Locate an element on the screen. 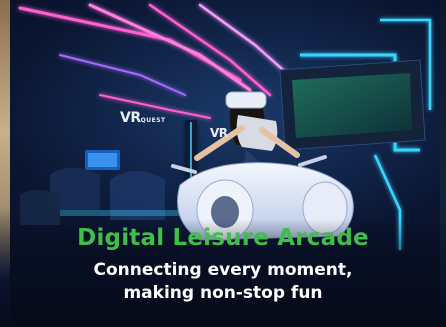 The height and width of the screenshot is (327, 446). vr-quest-sign: VRQUEST is located at coordinates (143, 118).